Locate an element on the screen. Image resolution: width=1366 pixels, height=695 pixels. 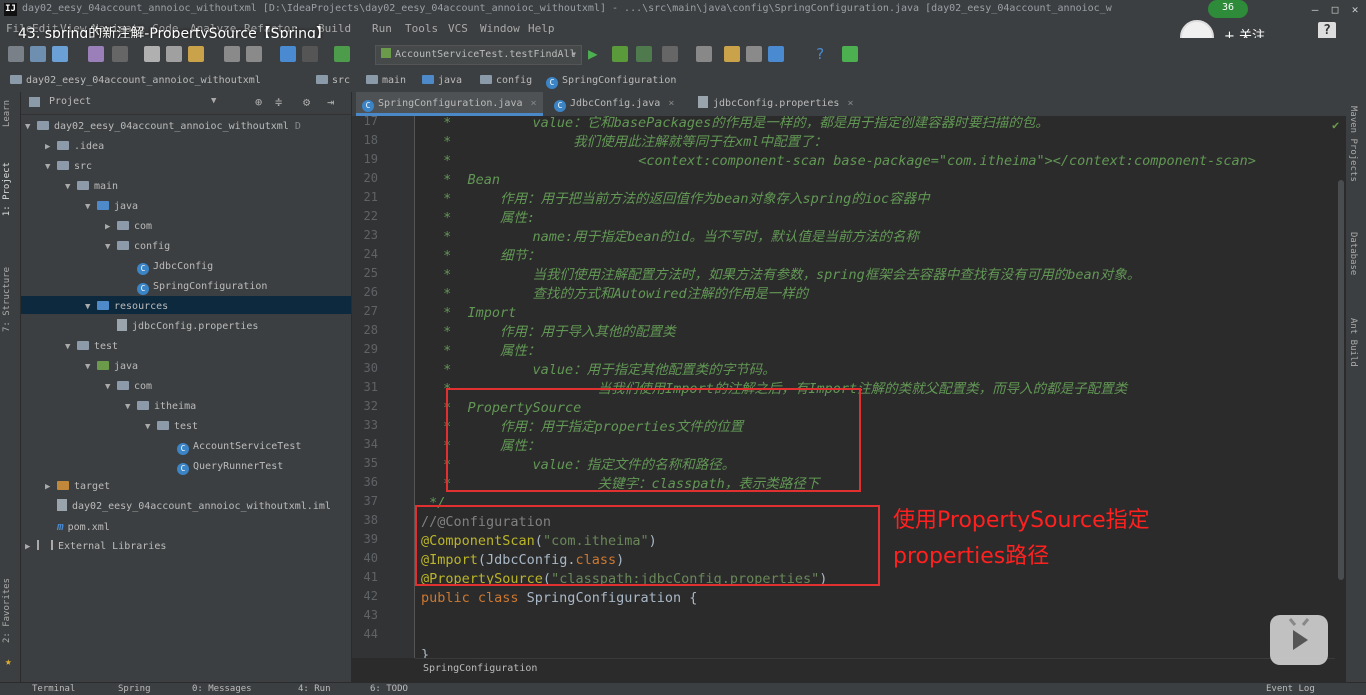
settings-icon is located at coordinates (732, 54).